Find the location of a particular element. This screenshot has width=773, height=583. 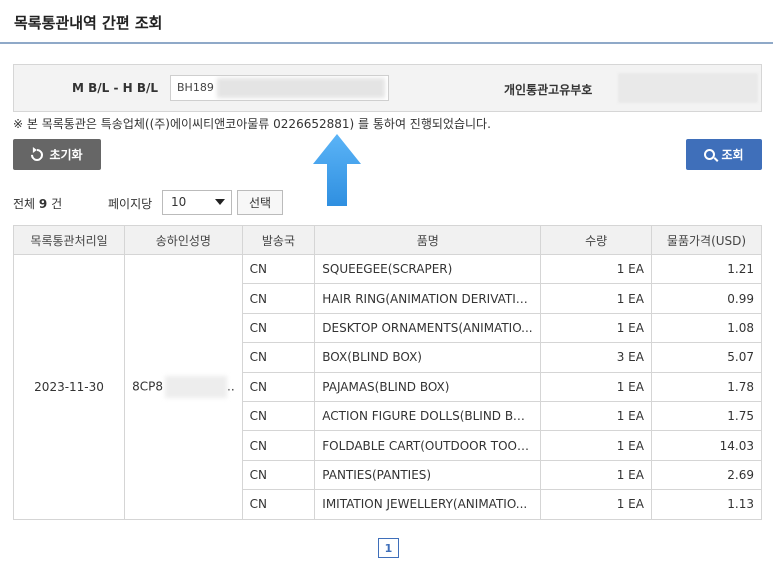

page-1-link: 1 is located at coordinates (388, 548).